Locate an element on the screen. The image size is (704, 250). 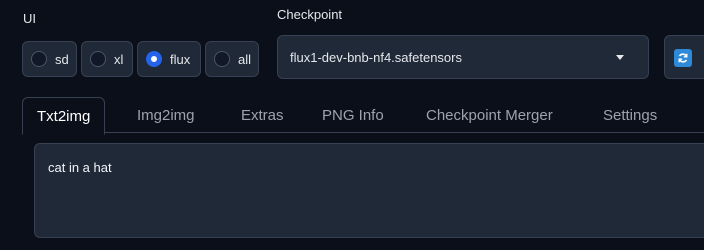
tab-extras: Extras is located at coordinates (262, 115).